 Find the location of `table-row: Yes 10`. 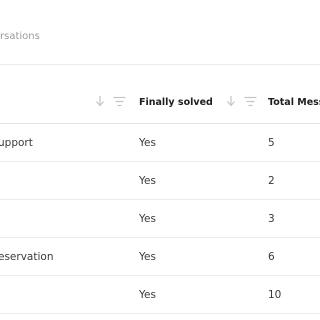

table-row: Yes 10 is located at coordinates (160, 295).